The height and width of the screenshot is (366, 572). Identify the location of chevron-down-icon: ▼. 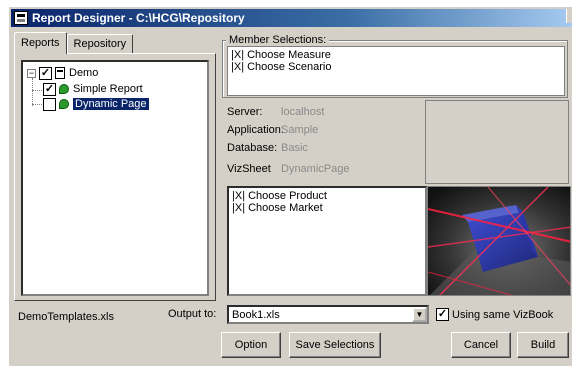
(419, 314).